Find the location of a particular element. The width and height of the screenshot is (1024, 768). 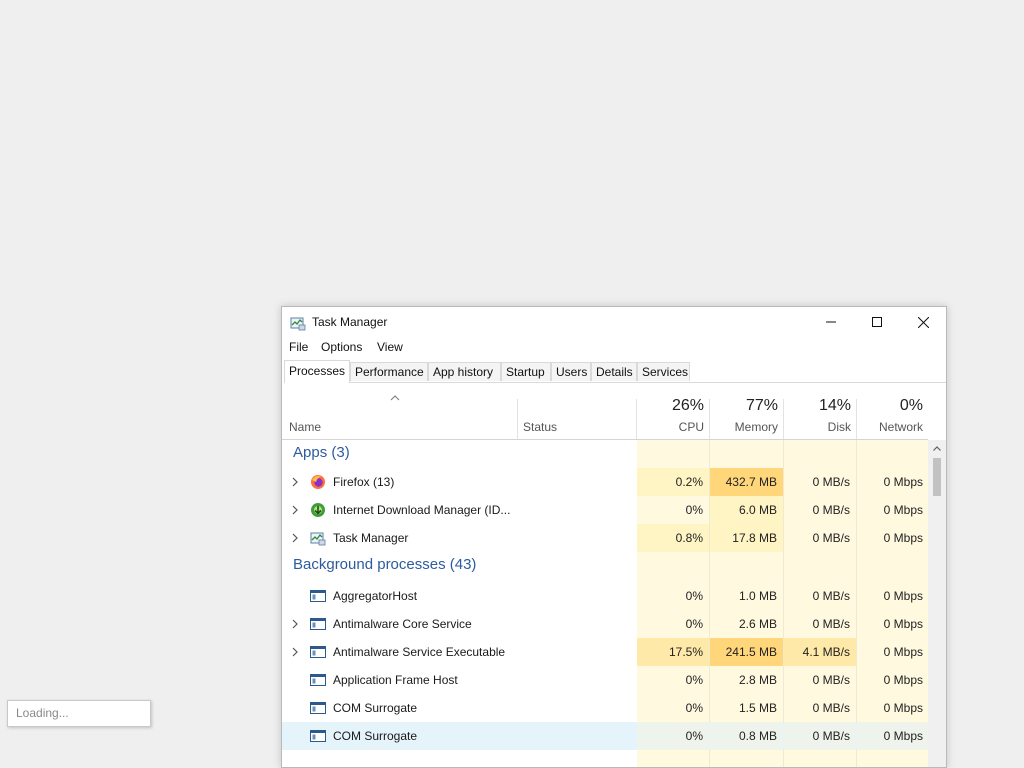

tab-performance: Performance is located at coordinates (389, 371).